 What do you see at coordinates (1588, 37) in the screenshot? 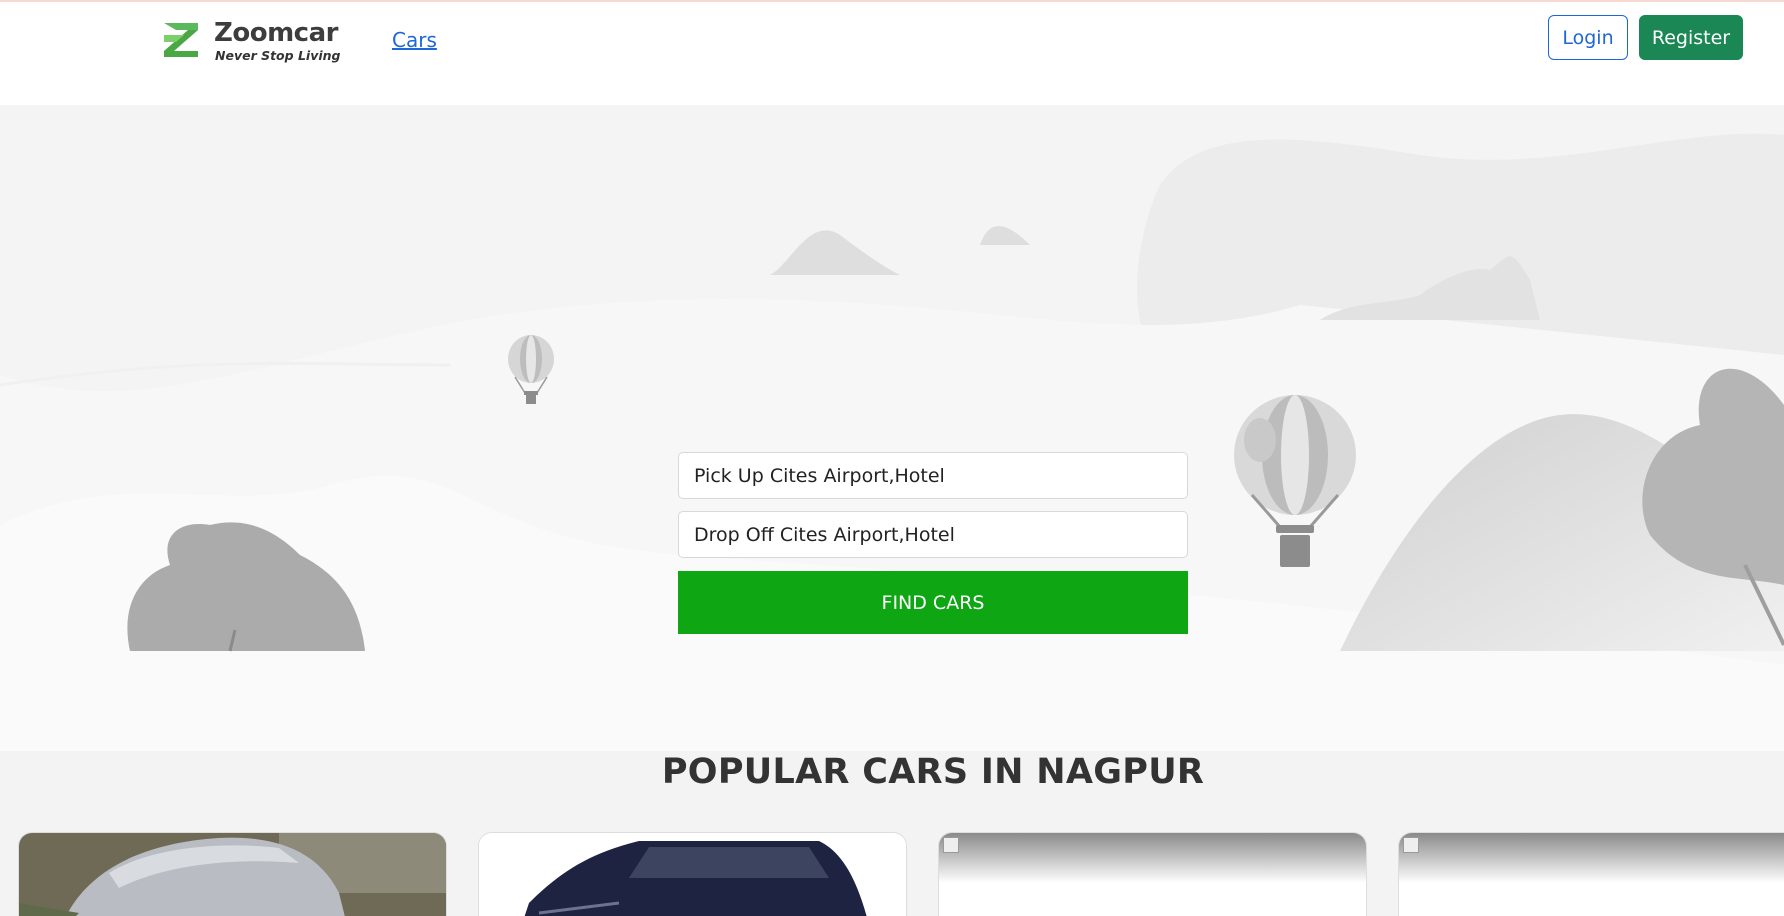
I see `login-button: Login` at bounding box center [1588, 37].